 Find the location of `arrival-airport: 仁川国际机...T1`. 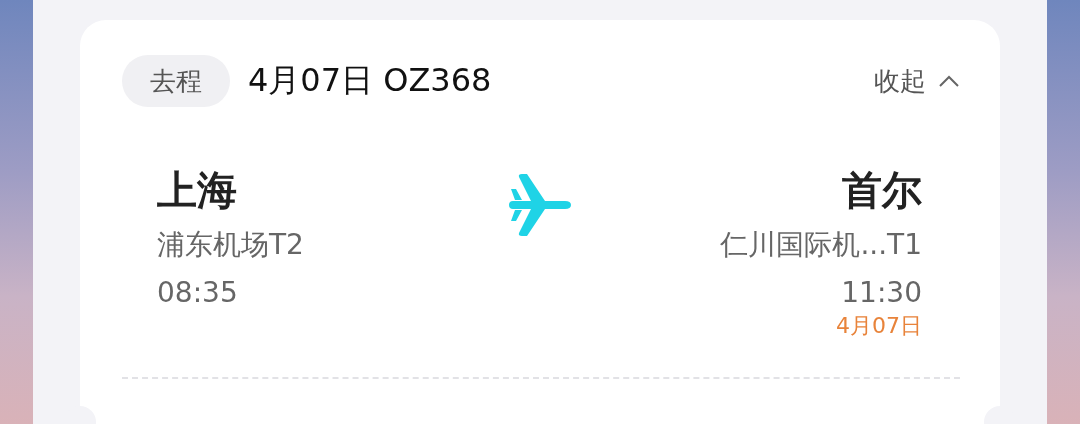

arrival-airport: 仁川国际机...T1 is located at coordinates (821, 245).